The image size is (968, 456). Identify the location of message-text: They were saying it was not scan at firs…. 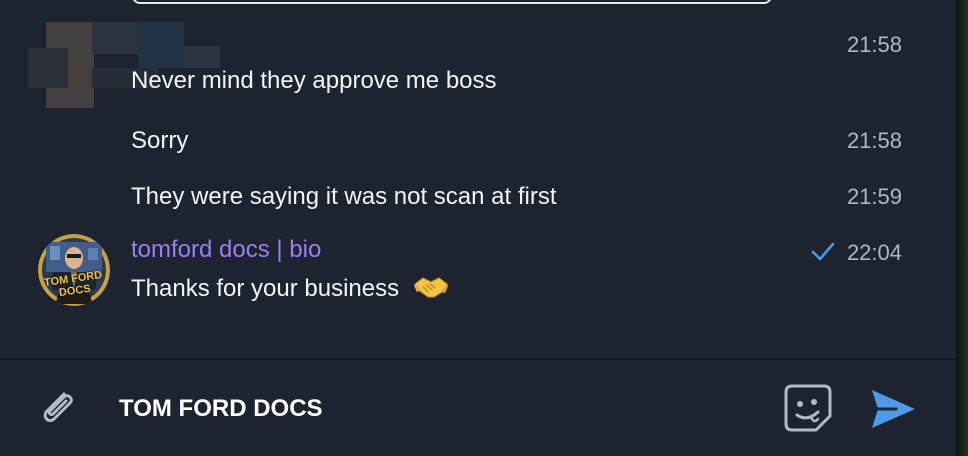
(344, 196).